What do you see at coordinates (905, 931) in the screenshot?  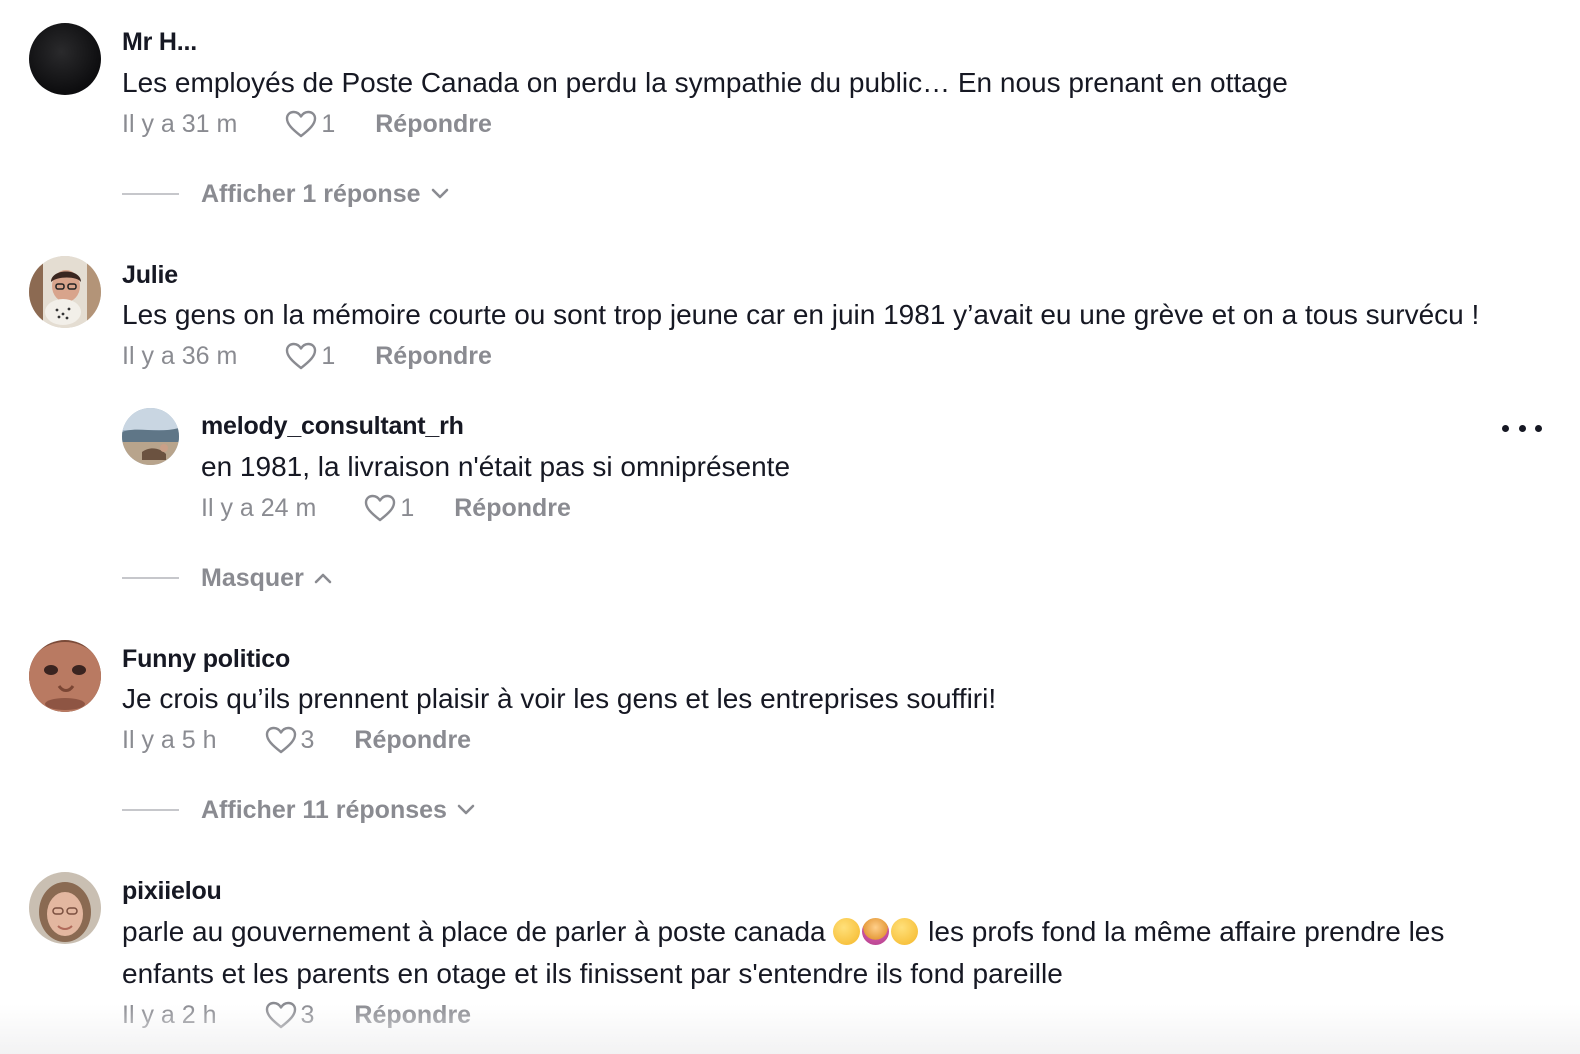 I see `grinning-sweat-emoji` at bounding box center [905, 931].